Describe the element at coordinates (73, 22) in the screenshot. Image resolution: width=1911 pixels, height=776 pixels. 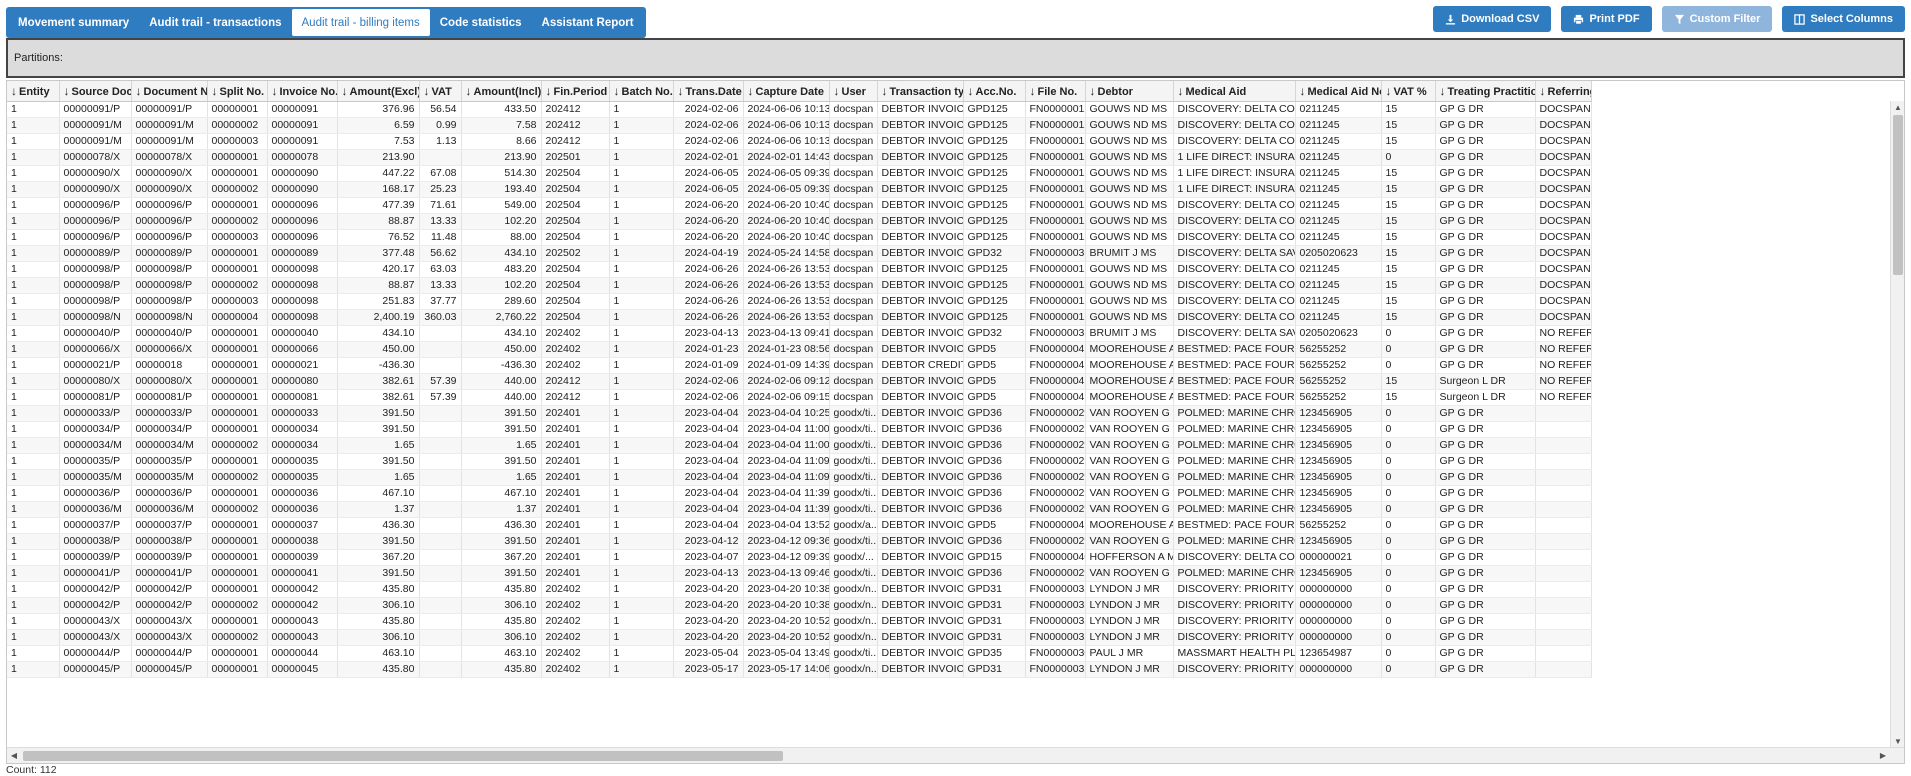
I see `tab-movement-summary: Movement summary` at that location.